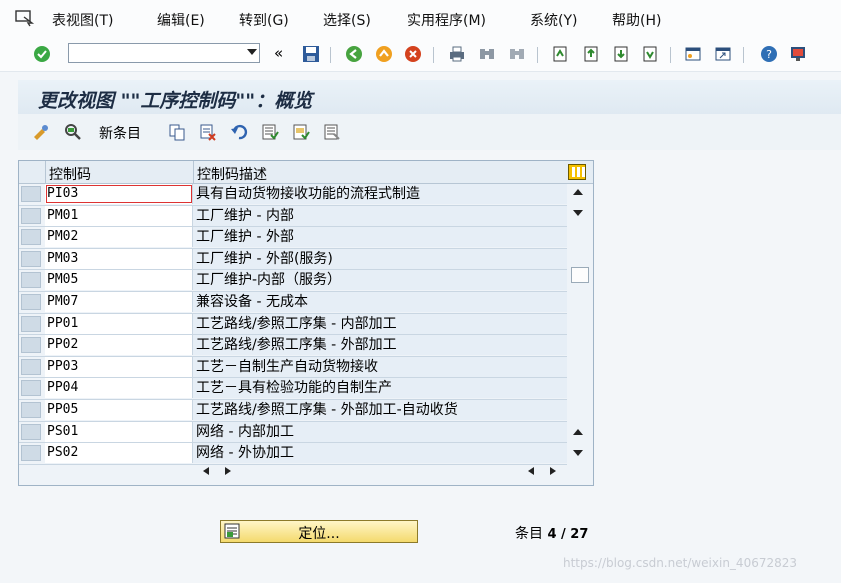  What do you see at coordinates (208, 132) in the screenshot?
I see `delete-icon` at bounding box center [208, 132].